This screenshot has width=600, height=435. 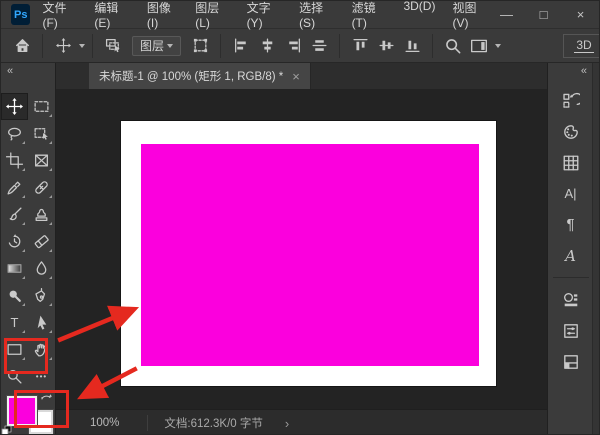 I want to click on menu-view: 视图(V), so click(x=470, y=15).